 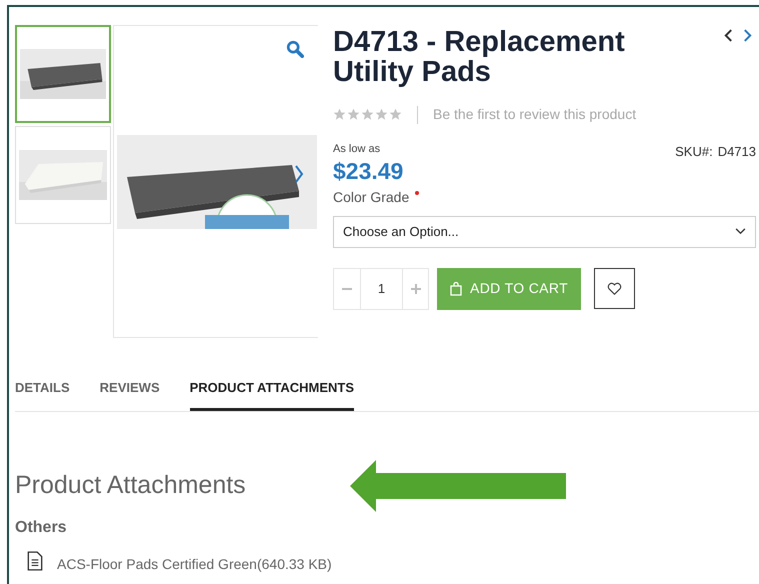 What do you see at coordinates (131, 485) in the screenshot?
I see `section-heading: Product Attachments` at bounding box center [131, 485].